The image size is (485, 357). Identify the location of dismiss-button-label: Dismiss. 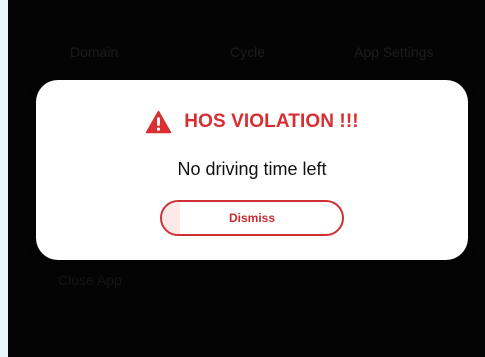
(252, 218).